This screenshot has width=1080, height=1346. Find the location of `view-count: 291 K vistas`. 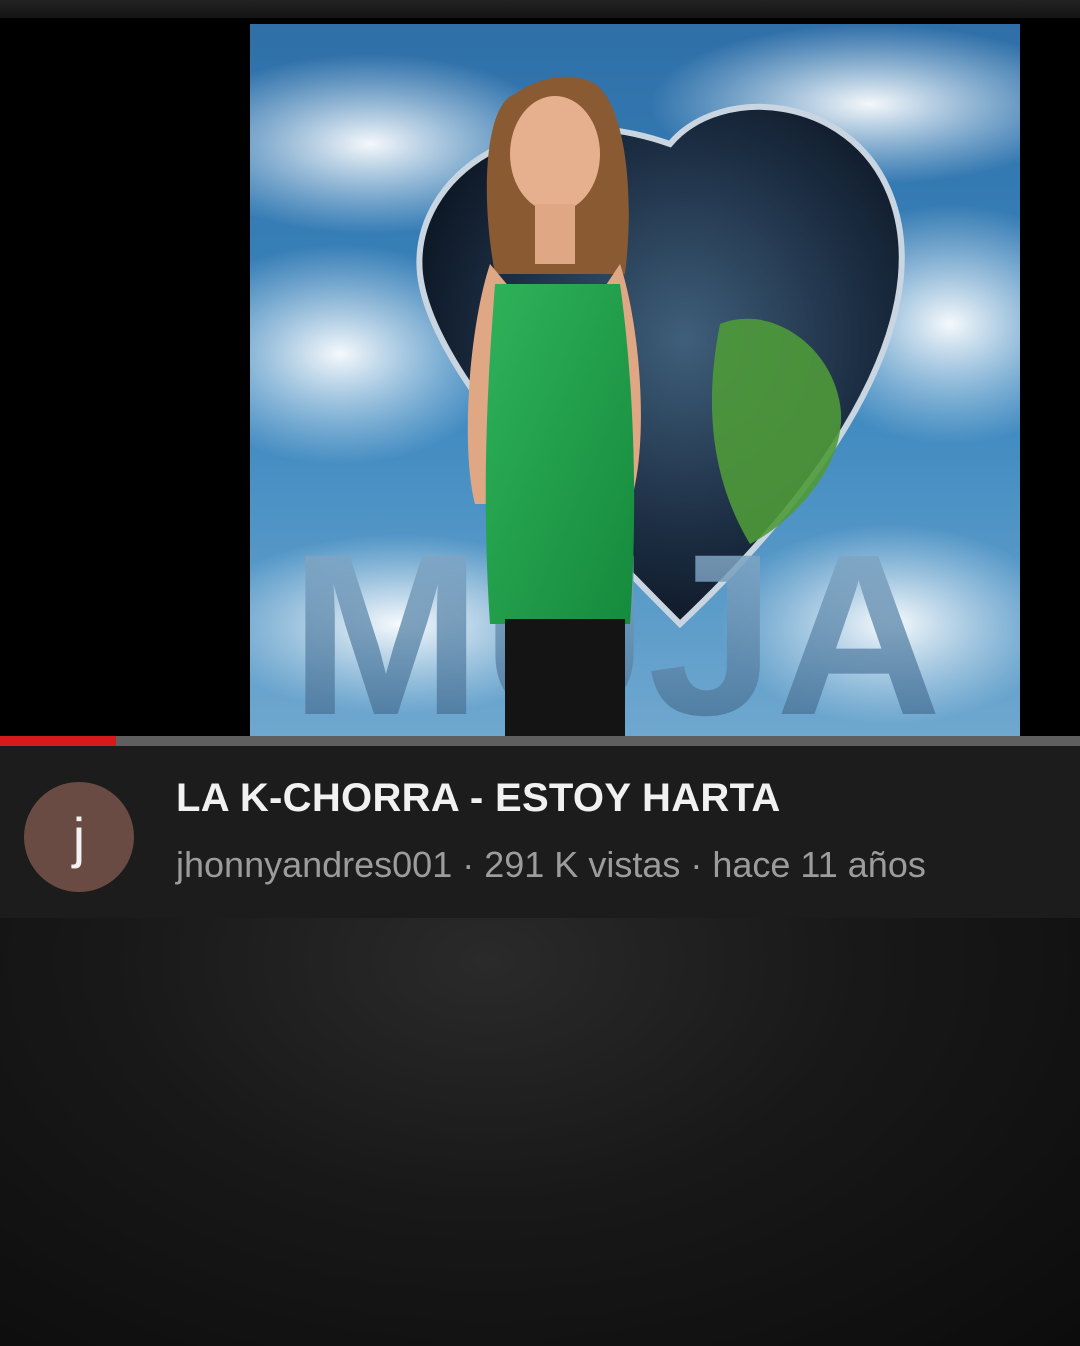

view-count: 291 K vistas is located at coordinates (582, 864).